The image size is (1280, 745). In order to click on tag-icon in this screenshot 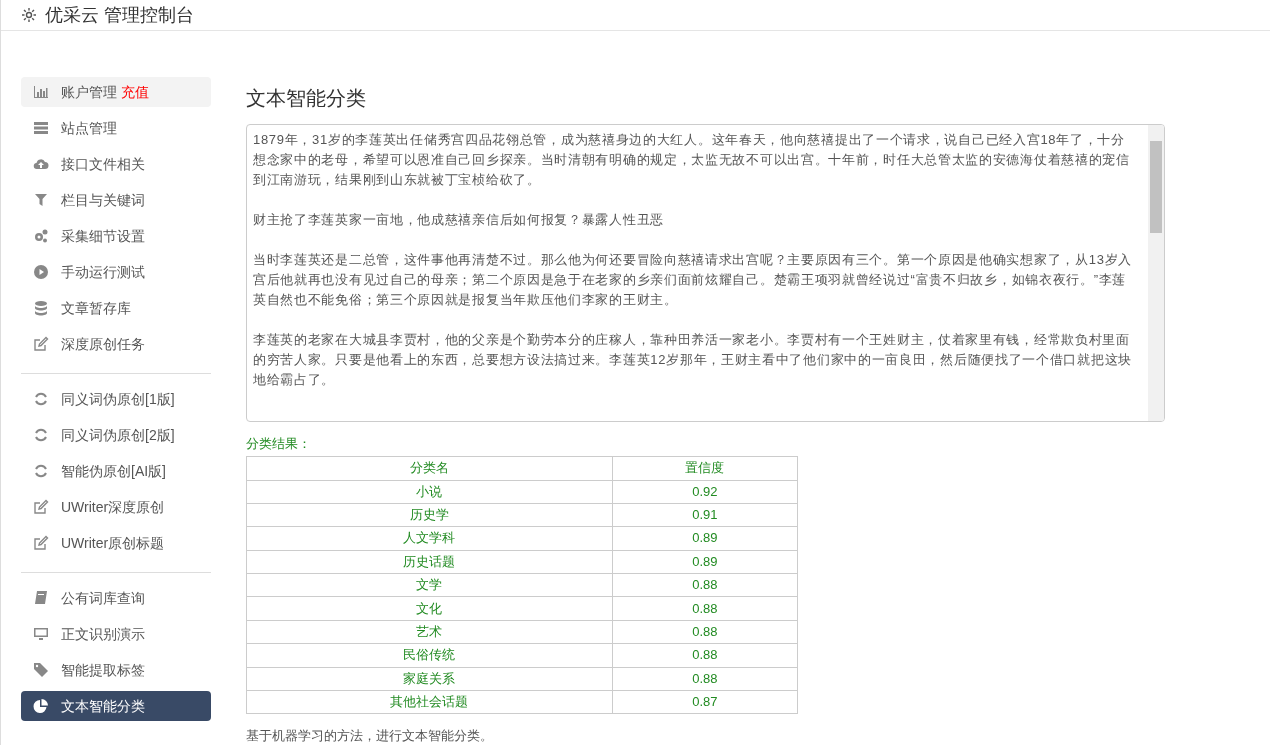, I will do `click(41, 670)`.